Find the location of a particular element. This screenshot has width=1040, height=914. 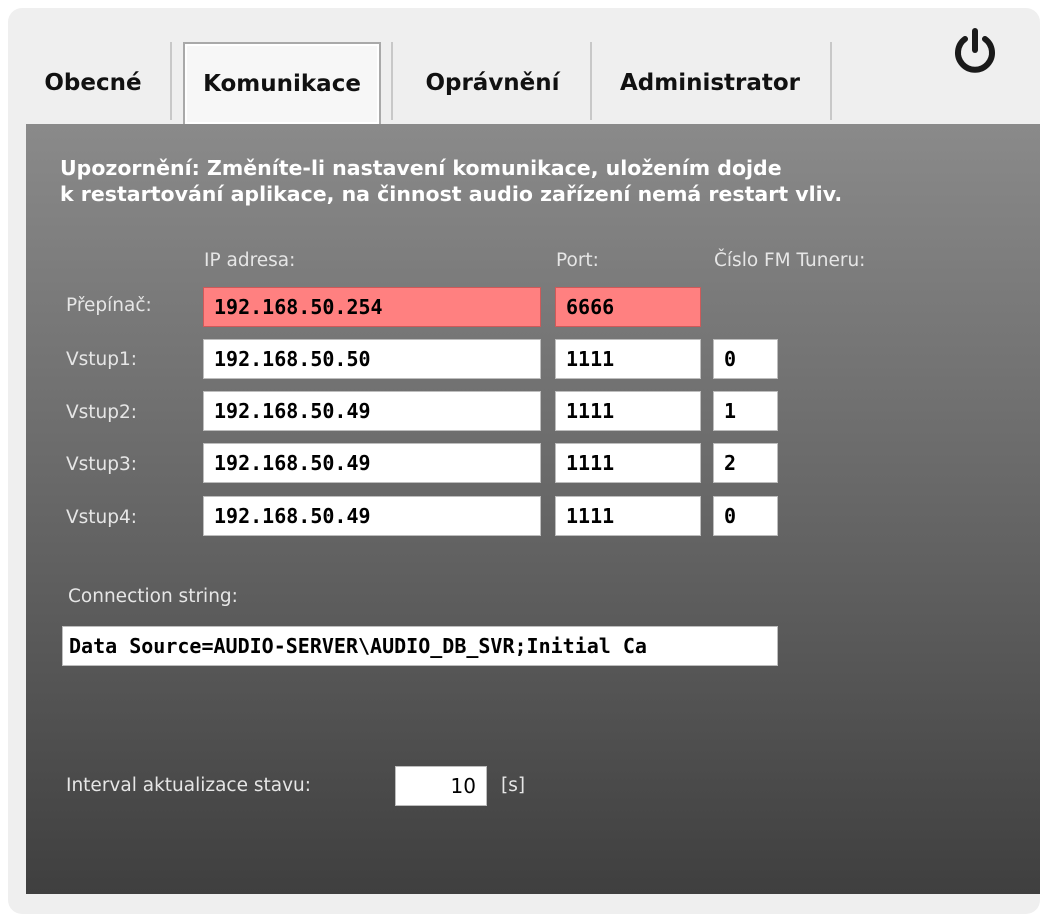

column-header-ip: IP adresa: is located at coordinates (250, 260).